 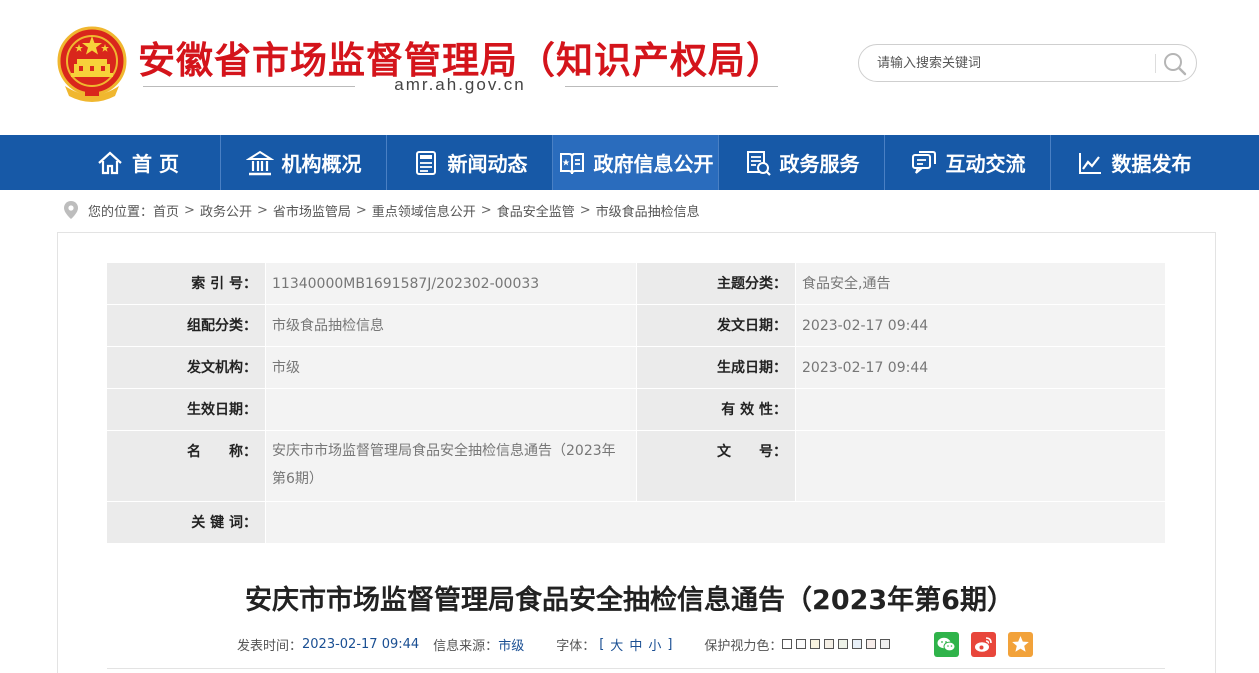 I want to click on nav-item-data: 数据发布, so click(x=1133, y=162).